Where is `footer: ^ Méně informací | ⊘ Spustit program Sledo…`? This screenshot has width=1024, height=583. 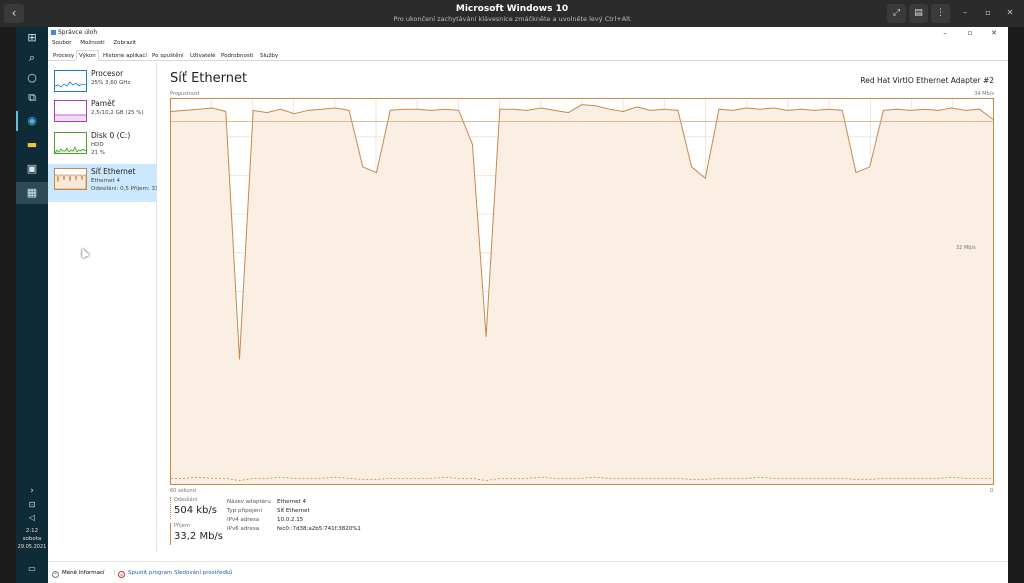 footer: ^ Méně informací | ⊘ Spustit program Sledo… is located at coordinates (528, 572).